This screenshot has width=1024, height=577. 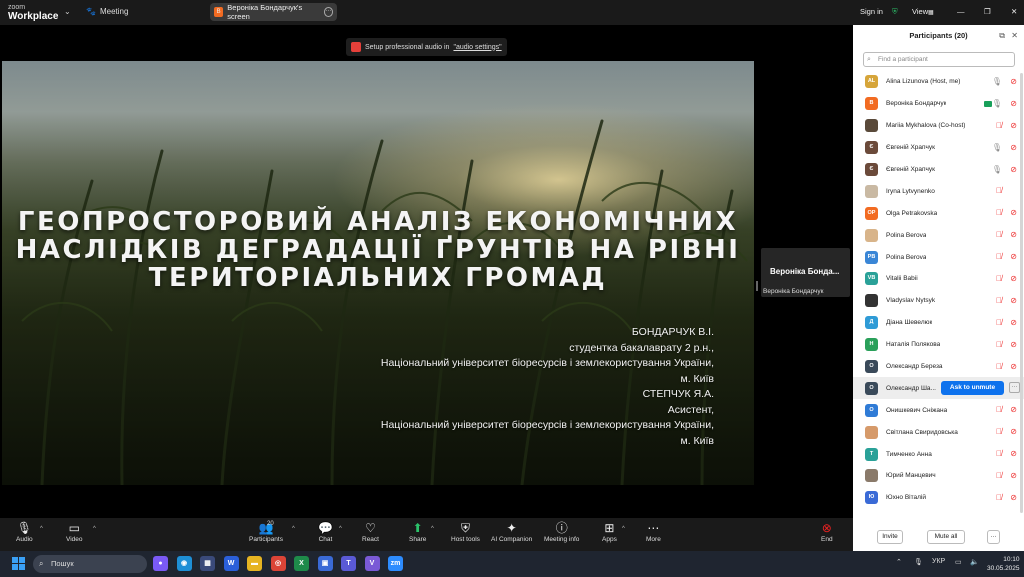 I want to click on presenter-video-thumbnail: Вероніка Бонда... Вероніка Бондарчук, so click(x=805, y=272).